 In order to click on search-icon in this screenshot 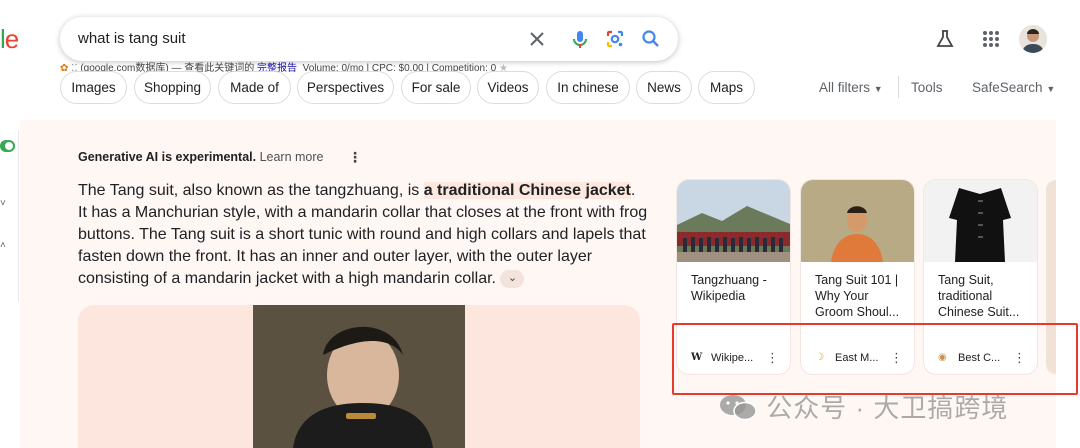, I will do `click(651, 39)`.